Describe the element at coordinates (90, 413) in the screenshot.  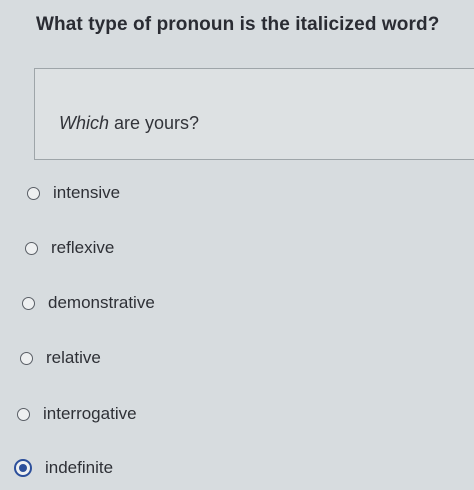
I see `option-label: interrogative` at that location.